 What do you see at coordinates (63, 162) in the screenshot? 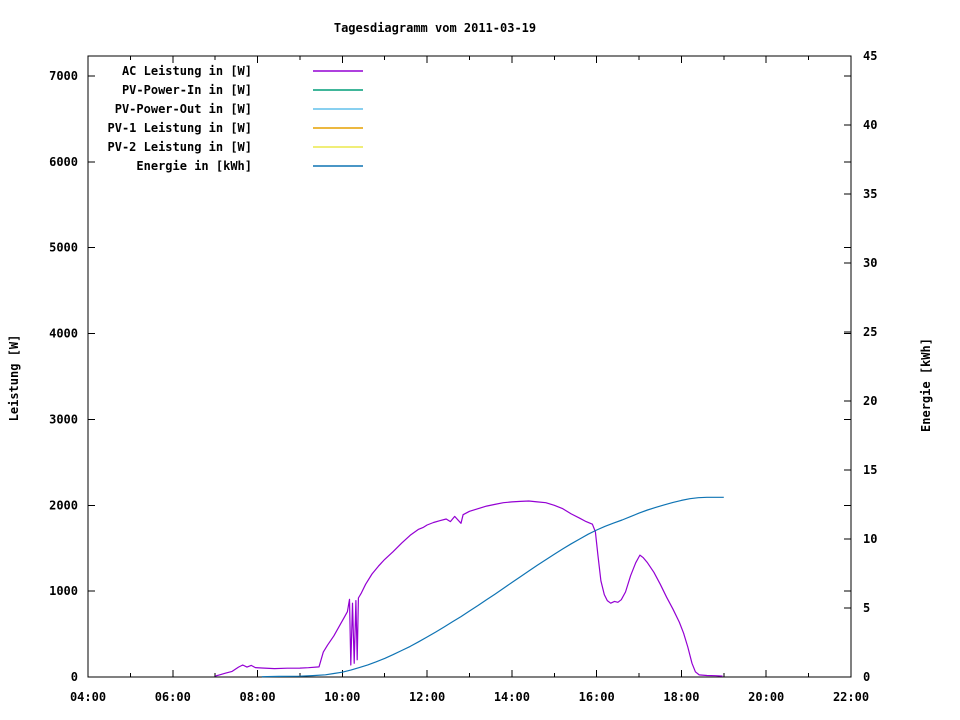
I see `y1-tick-label: 6000` at bounding box center [63, 162].